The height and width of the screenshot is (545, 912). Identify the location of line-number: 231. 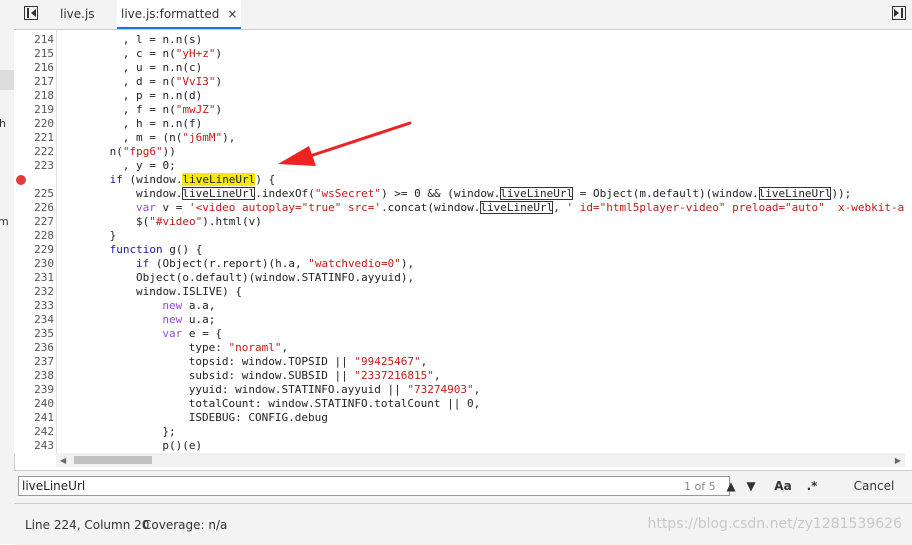
(34, 278).